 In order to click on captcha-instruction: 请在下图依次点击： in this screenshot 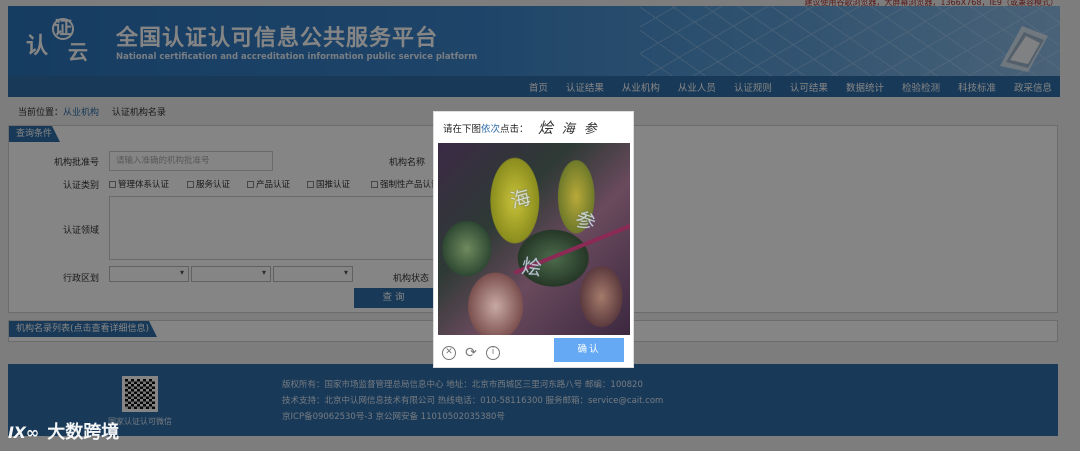, I will do `click(486, 129)`.